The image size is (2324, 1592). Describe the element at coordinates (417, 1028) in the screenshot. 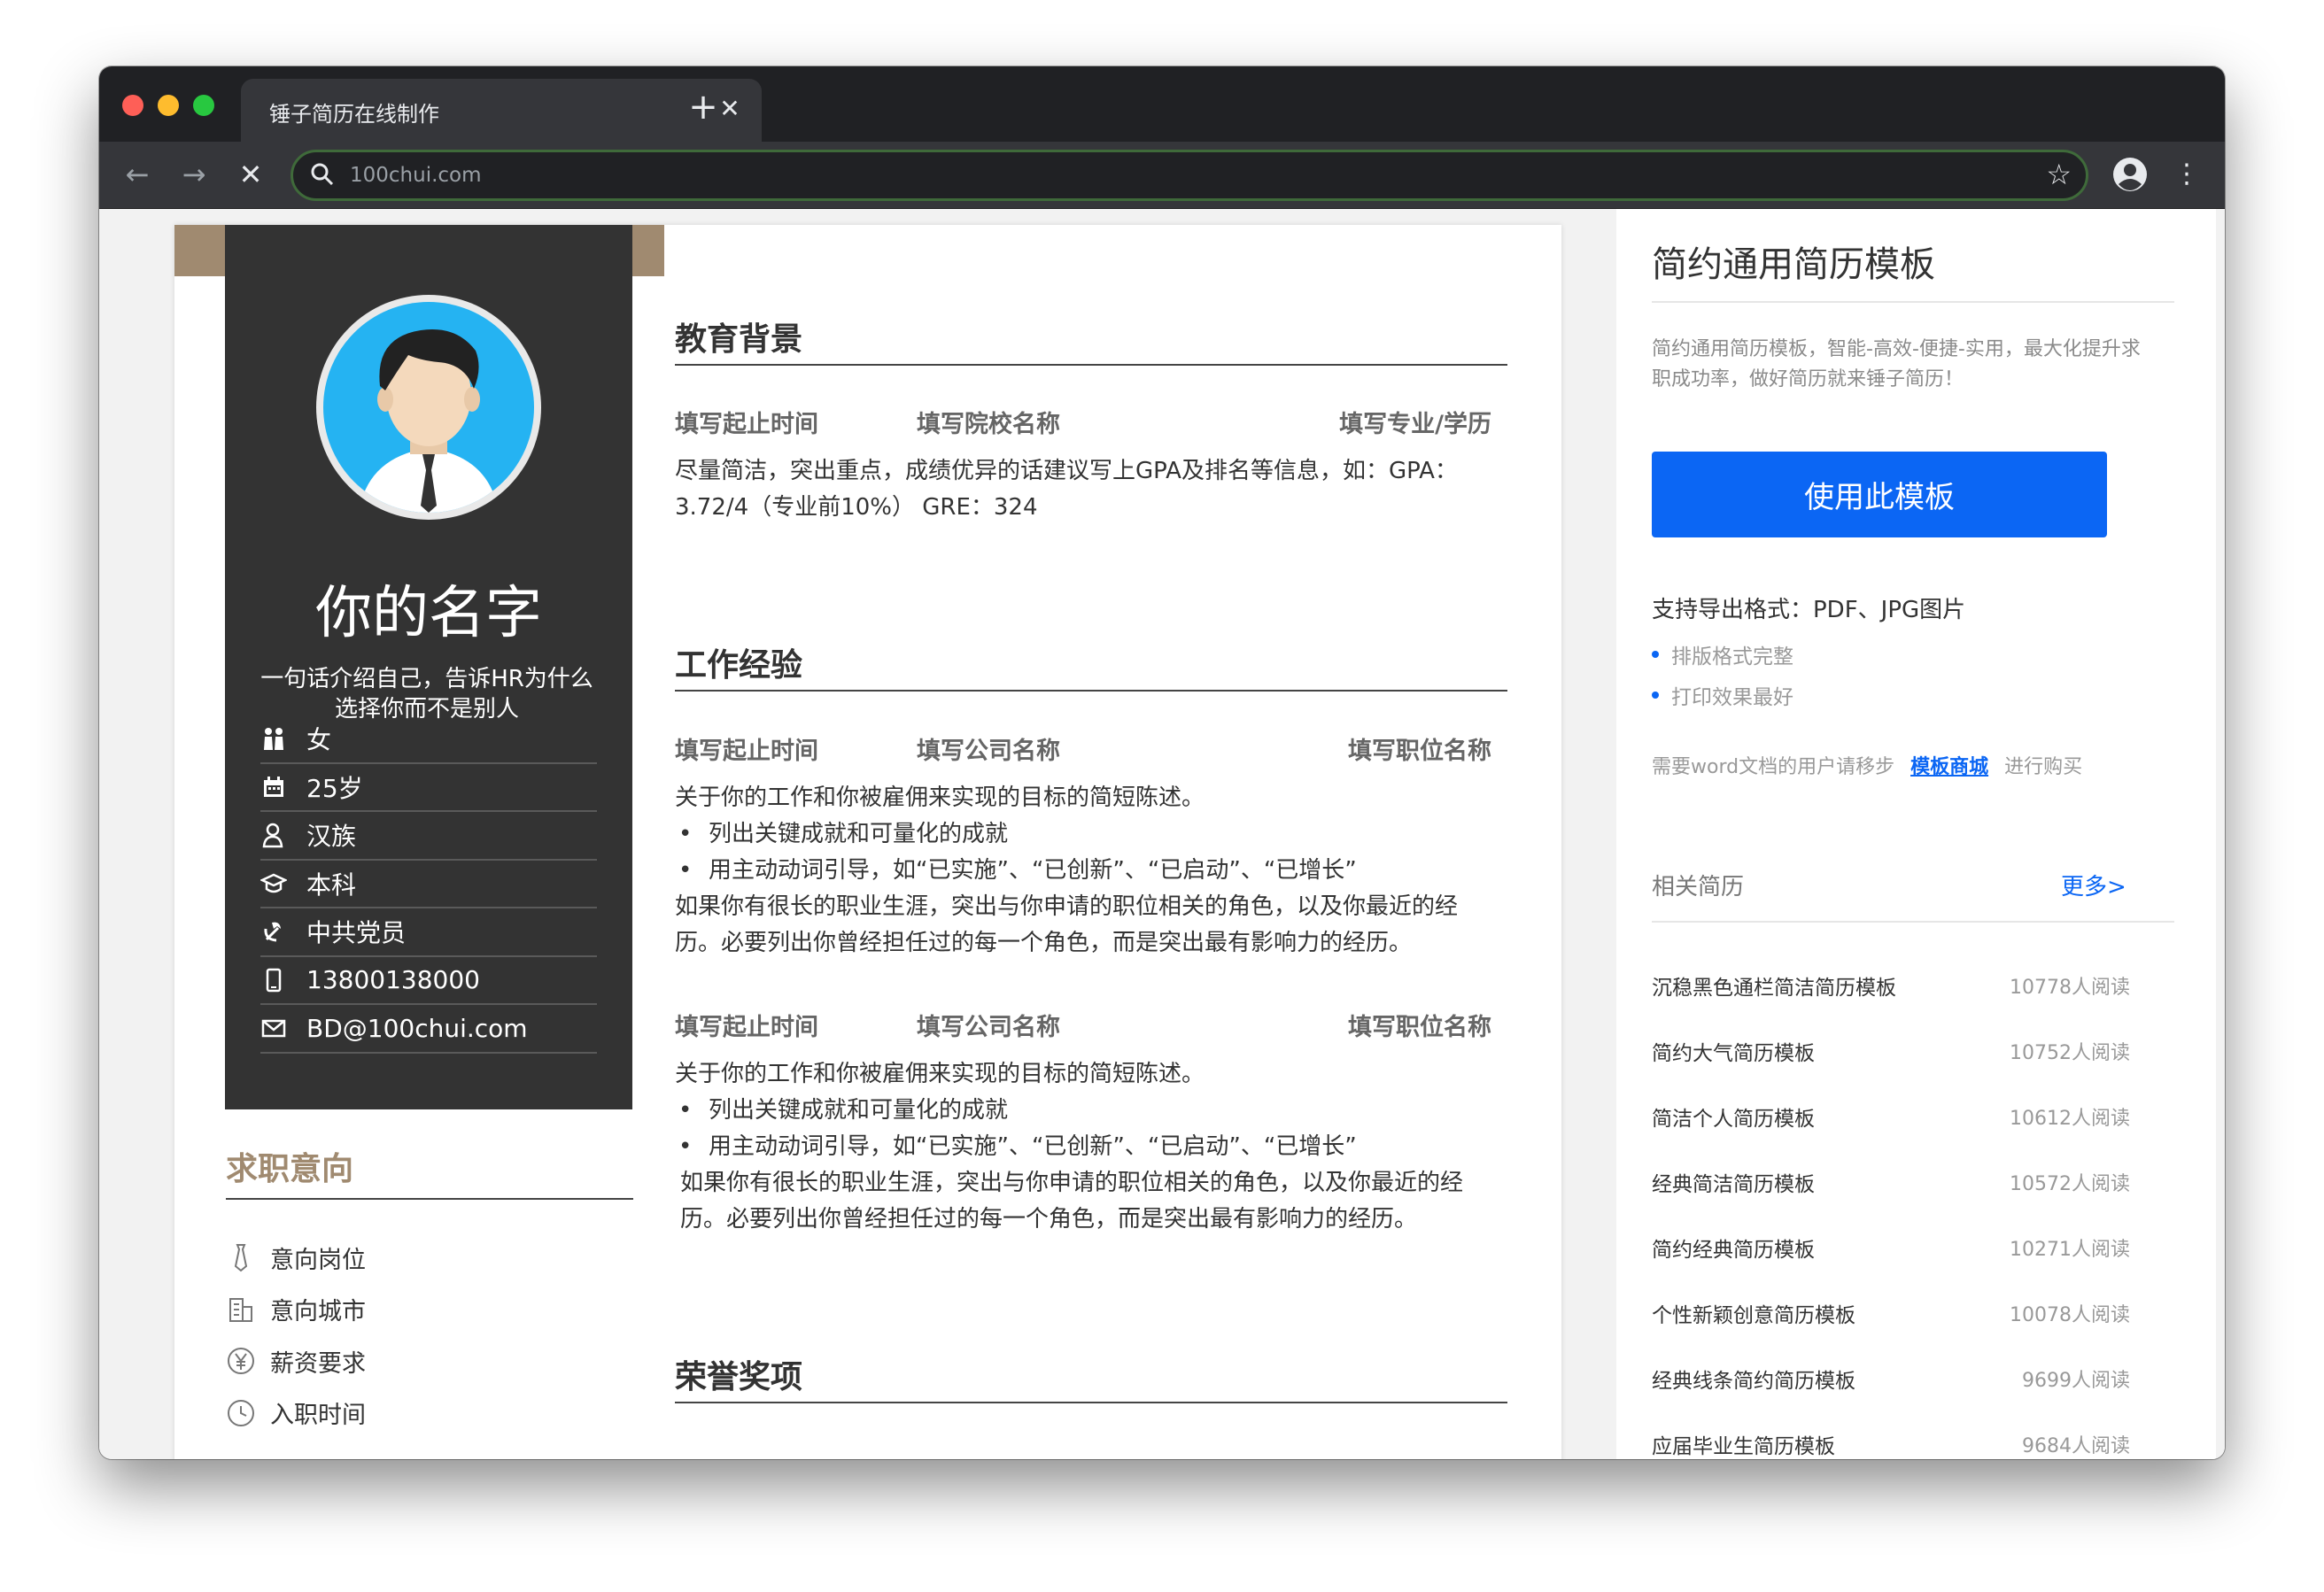

I see `info-text: BD@100chui.com` at that location.